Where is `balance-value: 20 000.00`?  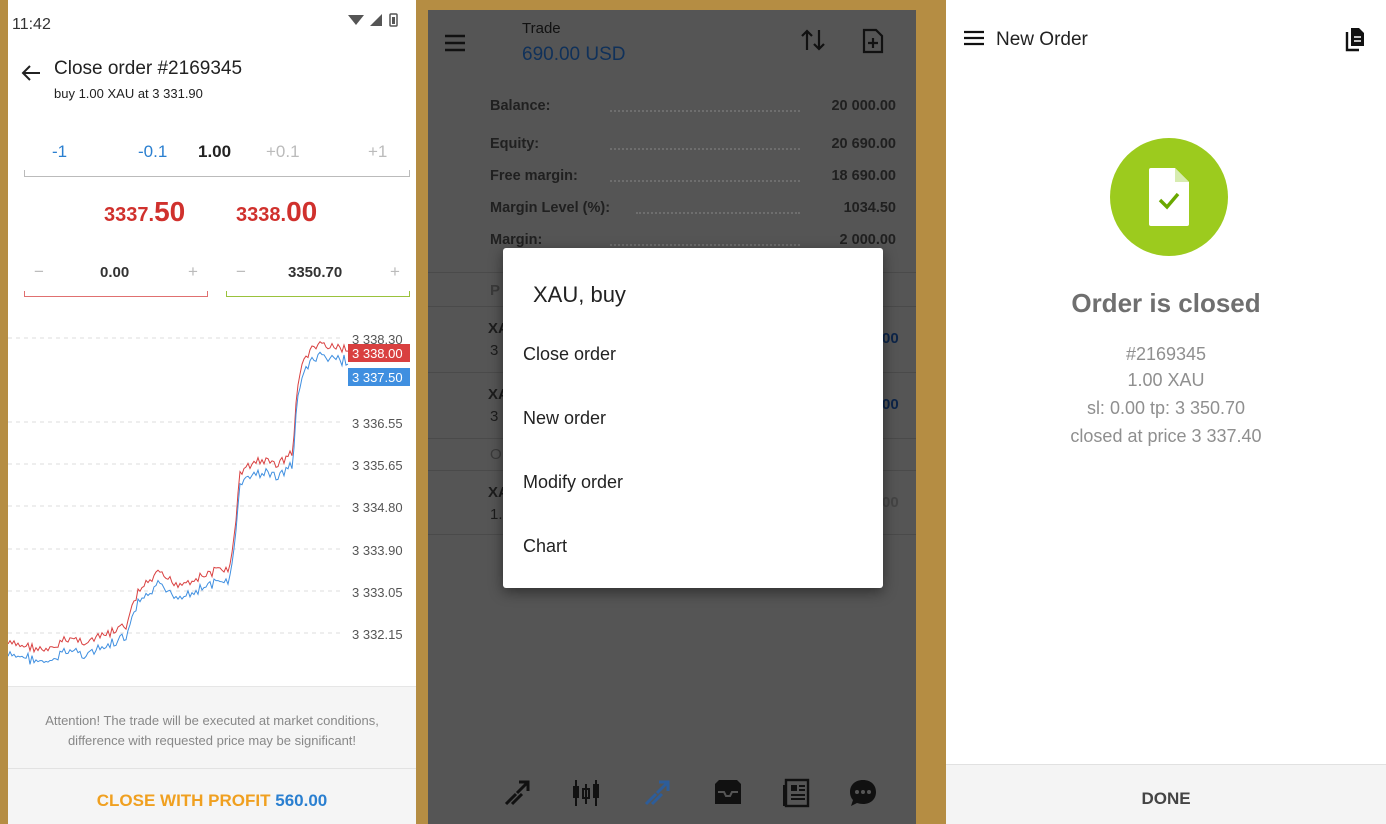
balance-value: 20 000.00 is located at coordinates (863, 106).